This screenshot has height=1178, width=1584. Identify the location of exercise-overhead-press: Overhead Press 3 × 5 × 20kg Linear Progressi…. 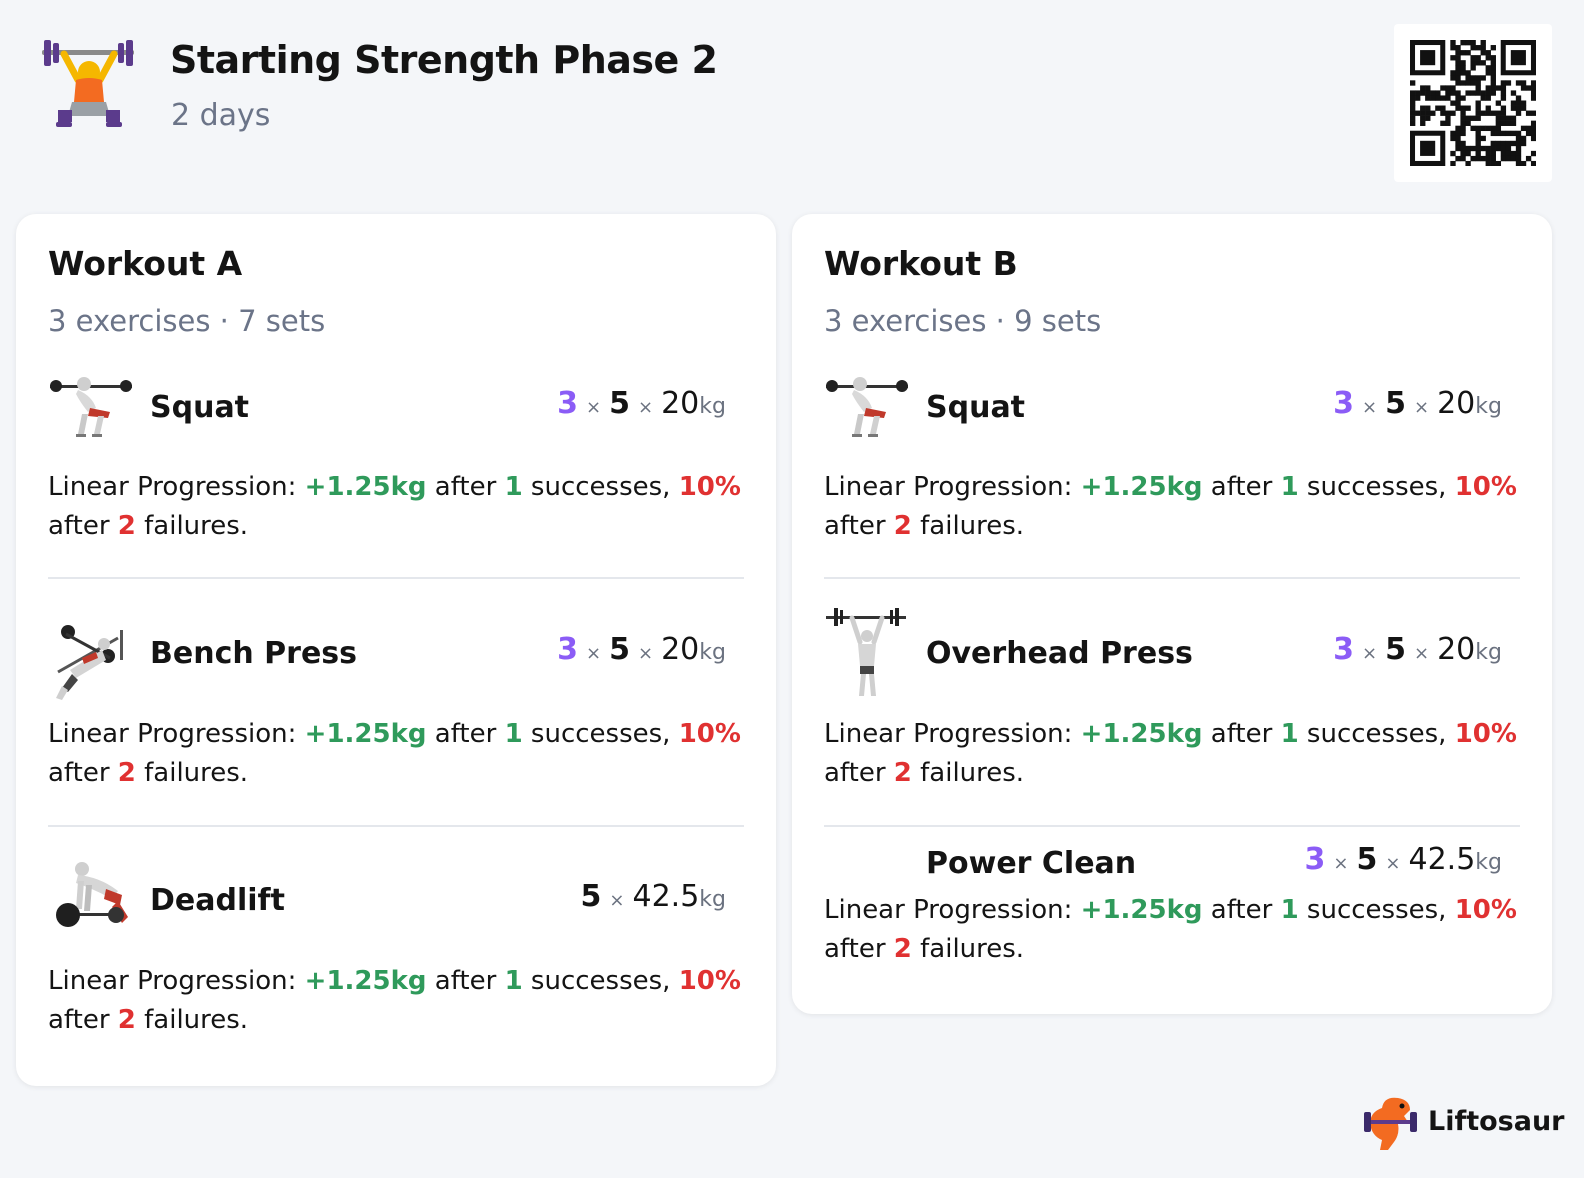
(1172, 697).